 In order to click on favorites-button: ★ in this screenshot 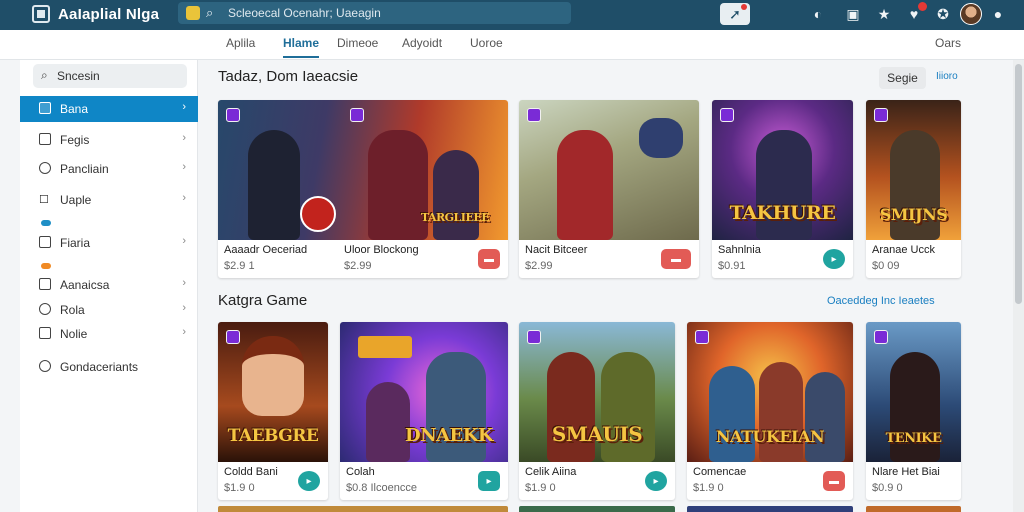, I will do `click(884, 14)`.